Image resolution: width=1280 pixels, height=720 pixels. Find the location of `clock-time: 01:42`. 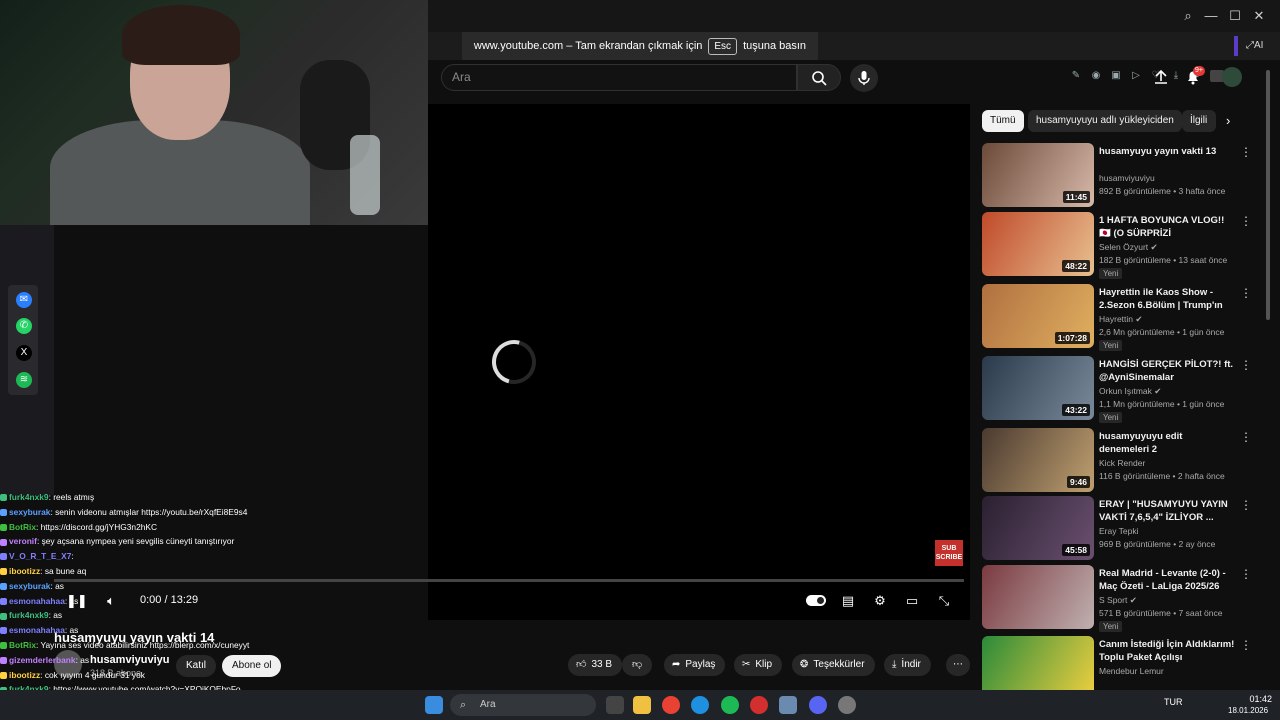

clock-time: 01:42 is located at coordinates (1254, 699).